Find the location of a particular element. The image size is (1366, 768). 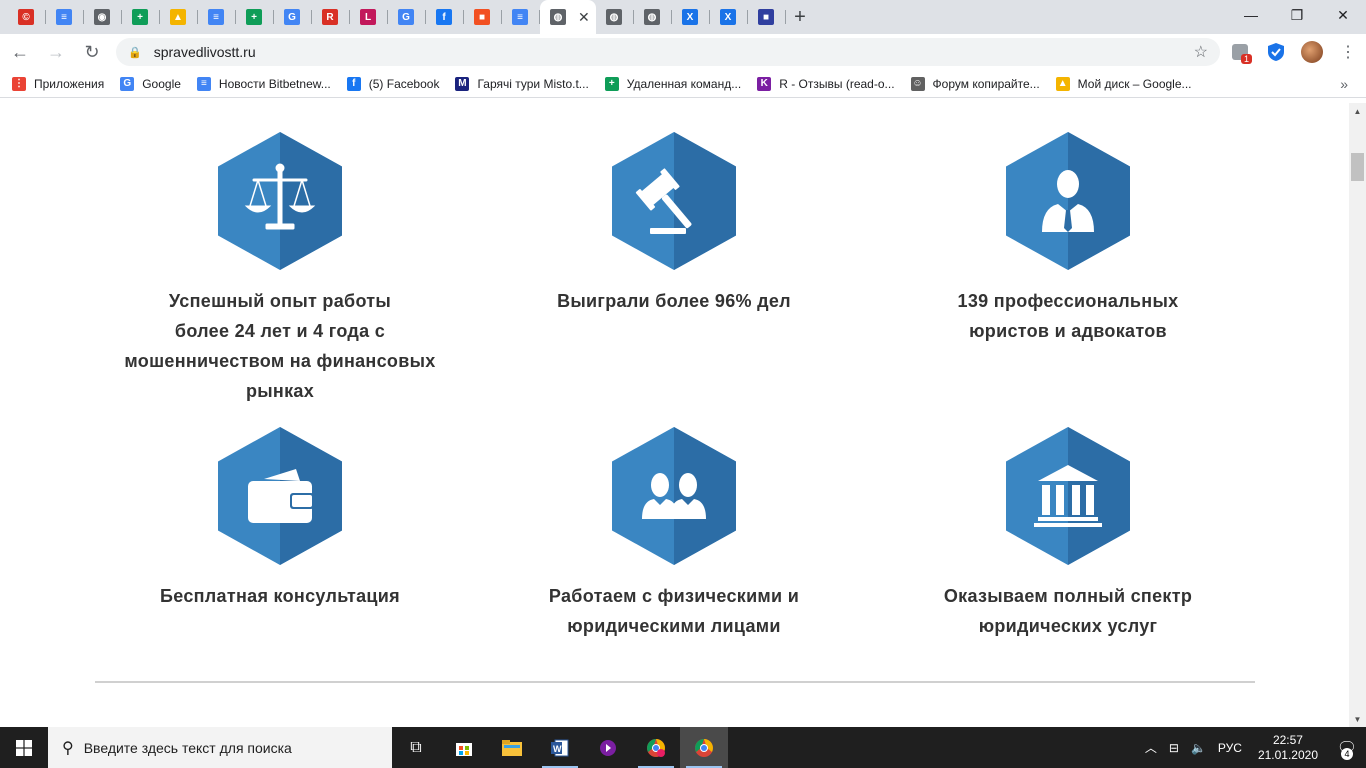

feature-text-line: юристов и адвокатов is located at coordinates (1068, 331).